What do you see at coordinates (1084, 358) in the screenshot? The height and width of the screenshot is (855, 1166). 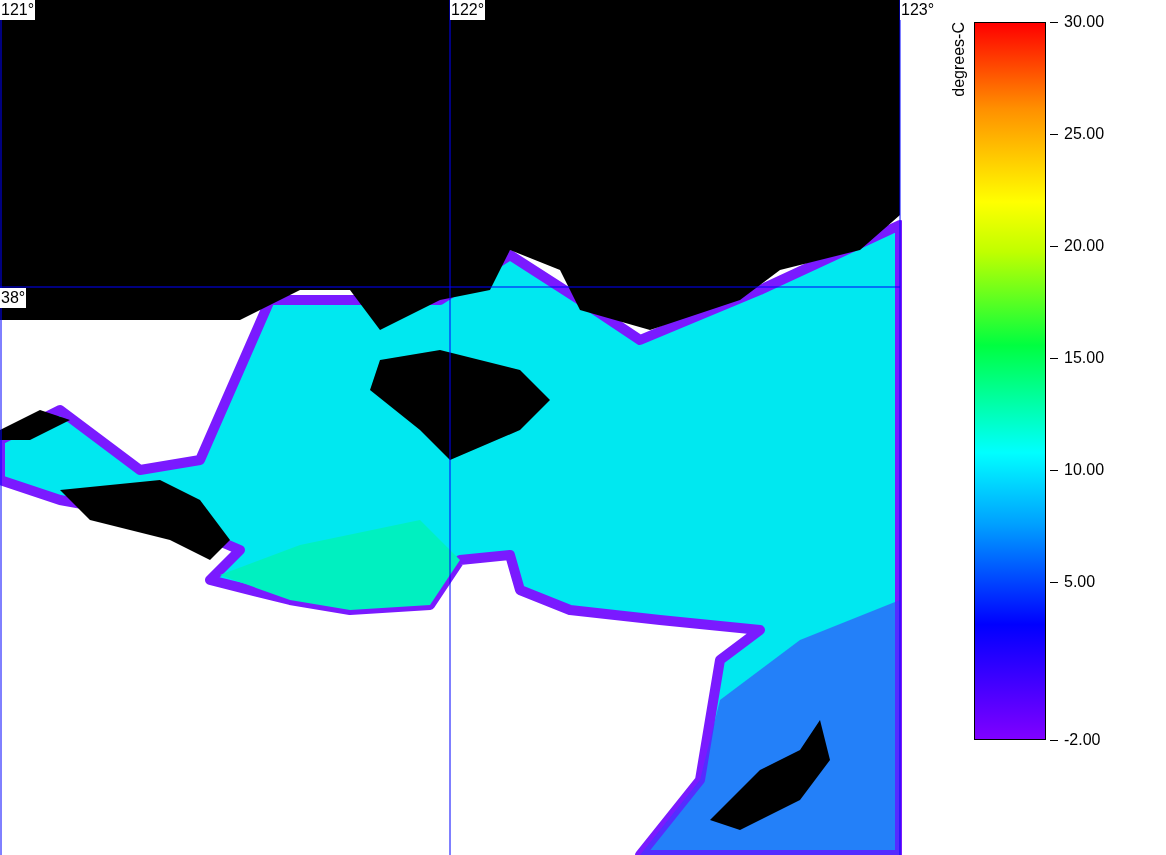 I see `colorbar-tick-label: 15.00` at bounding box center [1084, 358].